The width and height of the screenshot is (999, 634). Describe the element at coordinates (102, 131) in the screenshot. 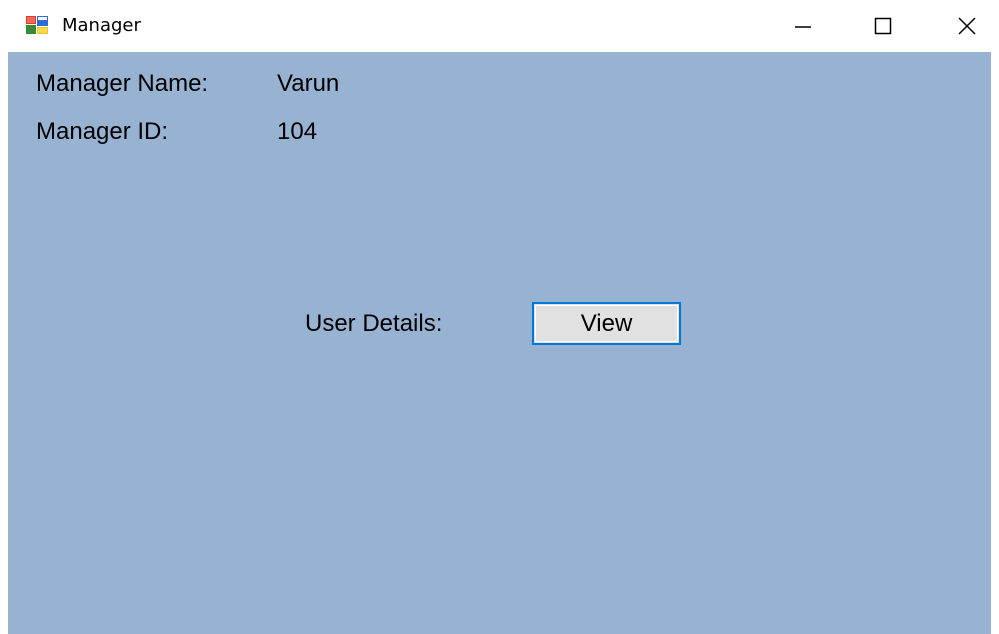

I see `manager-id-label: Manager ID:` at that location.